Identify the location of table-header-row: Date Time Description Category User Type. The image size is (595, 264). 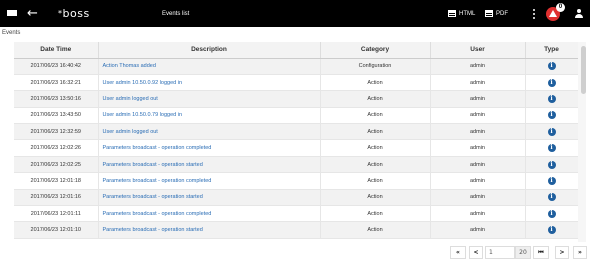
(296, 50).